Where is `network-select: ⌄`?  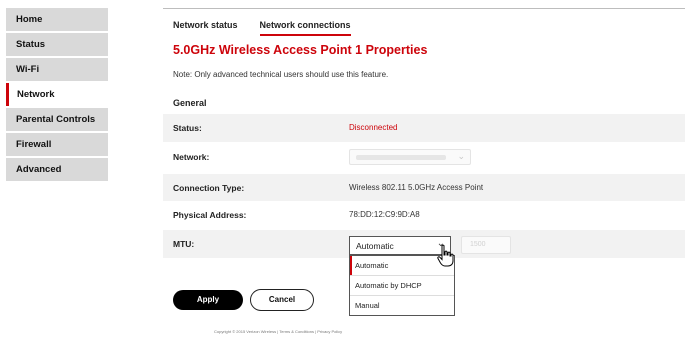 network-select: ⌄ is located at coordinates (410, 157).